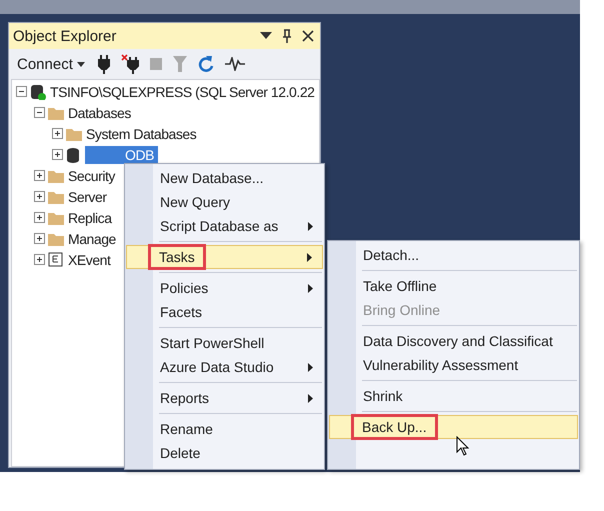 This screenshot has width=604, height=511. What do you see at coordinates (453, 365) in the screenshot?
I see `menu-item: Vulnerability Assessment` at bounding box center [453, 365].